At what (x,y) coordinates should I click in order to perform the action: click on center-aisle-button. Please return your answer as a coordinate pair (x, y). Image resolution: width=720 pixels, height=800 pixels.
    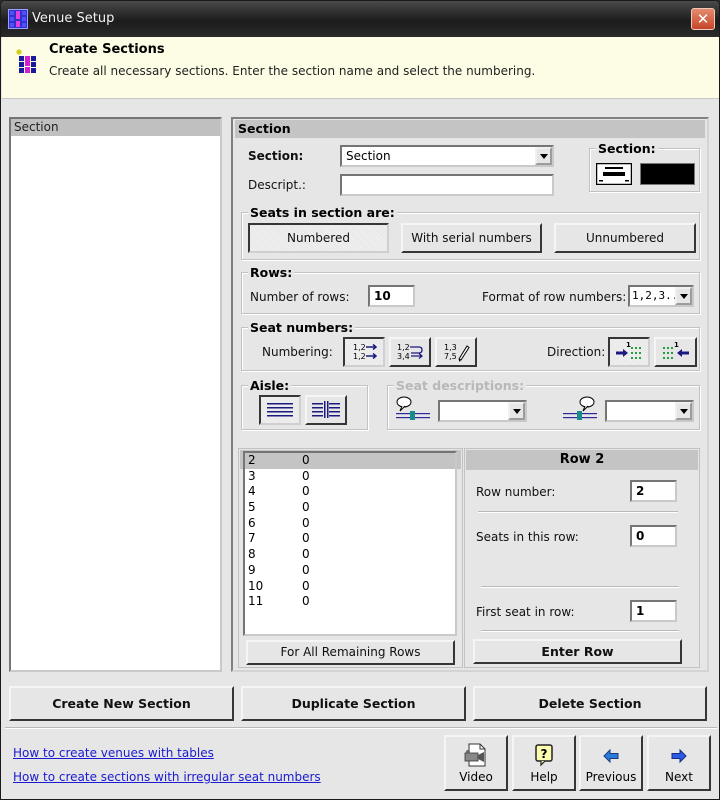
    Looking at the image, I should click on (326, 410).